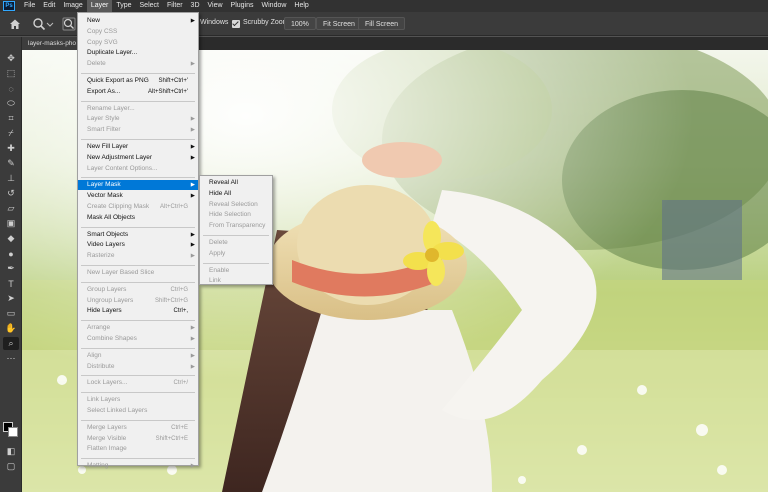 The image size is (768, 492). Describe the element at coordinates (11, 193) in the screenshot. I see `history-brush-tool-icon: ↺` at that location.